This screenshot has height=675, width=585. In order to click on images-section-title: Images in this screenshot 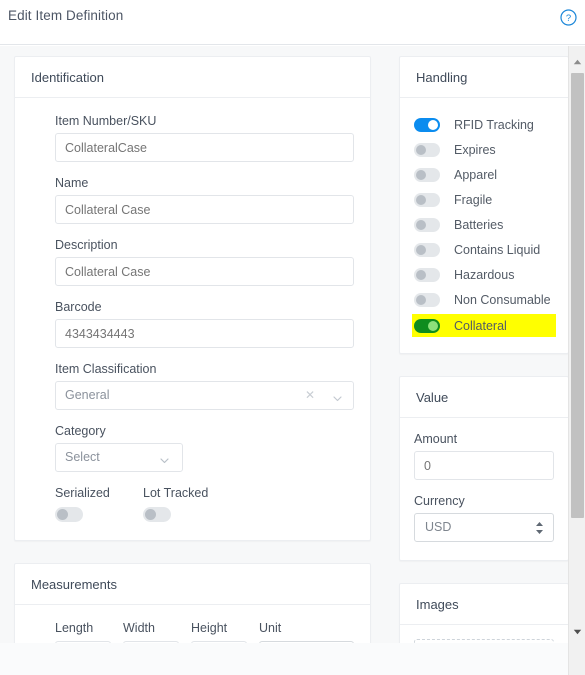, I will do `click(484, 604)`.